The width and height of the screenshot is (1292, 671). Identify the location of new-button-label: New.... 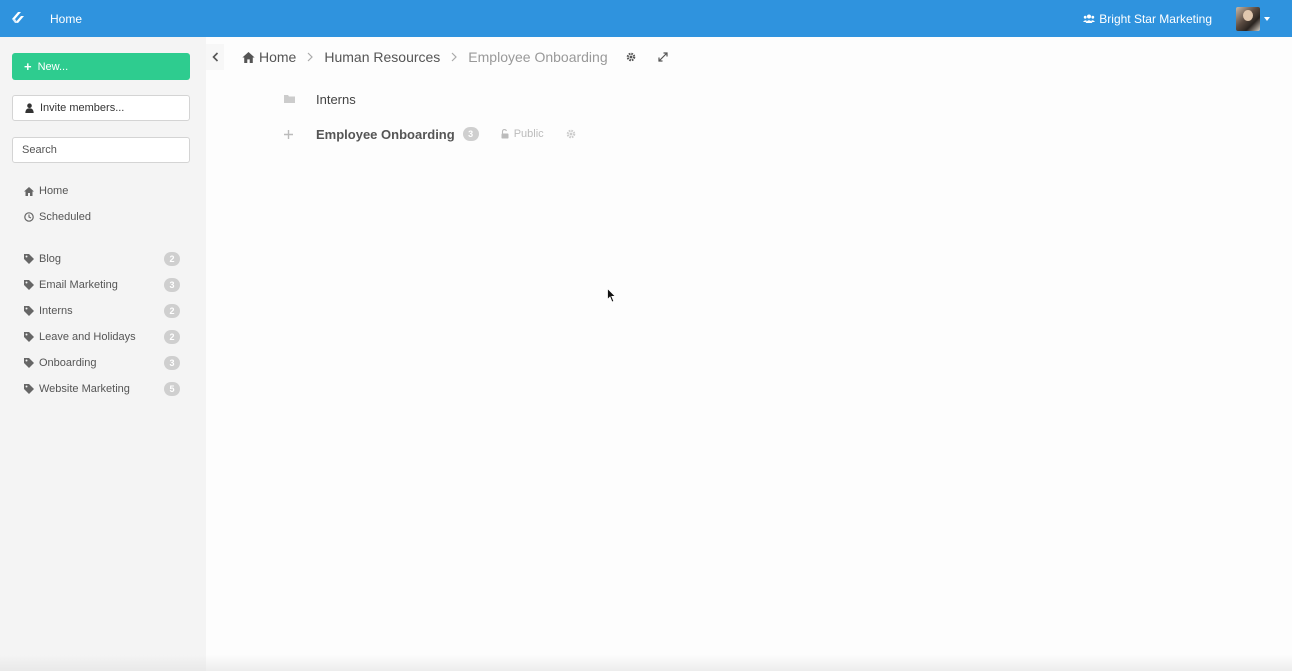
(53, 66).